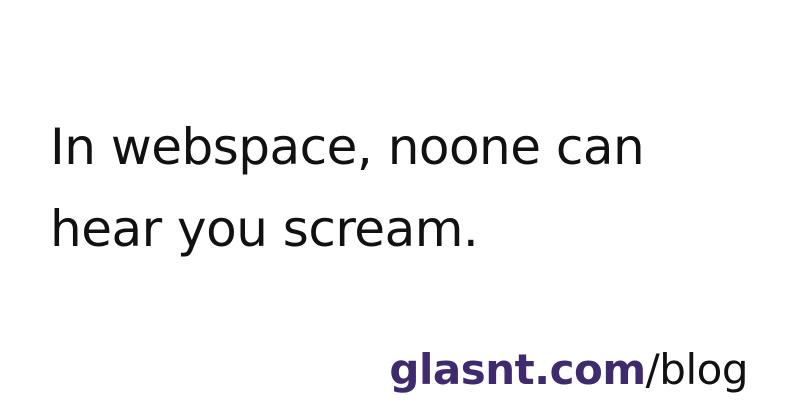 This screenshot has height=418, width=800. What do you see at coordinates (517, 369) in the screenshot?
I see `blog-domain: glasnt.com` at bounding box center [517, 369].